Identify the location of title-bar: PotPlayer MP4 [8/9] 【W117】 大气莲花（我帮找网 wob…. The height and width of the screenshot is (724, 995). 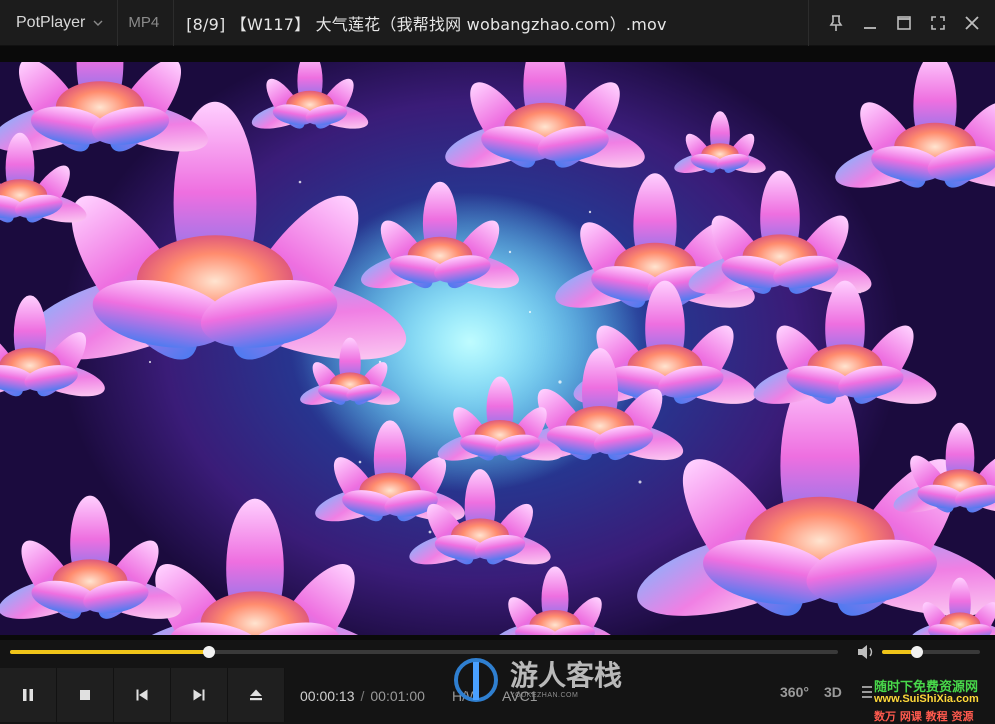
(497, 23).